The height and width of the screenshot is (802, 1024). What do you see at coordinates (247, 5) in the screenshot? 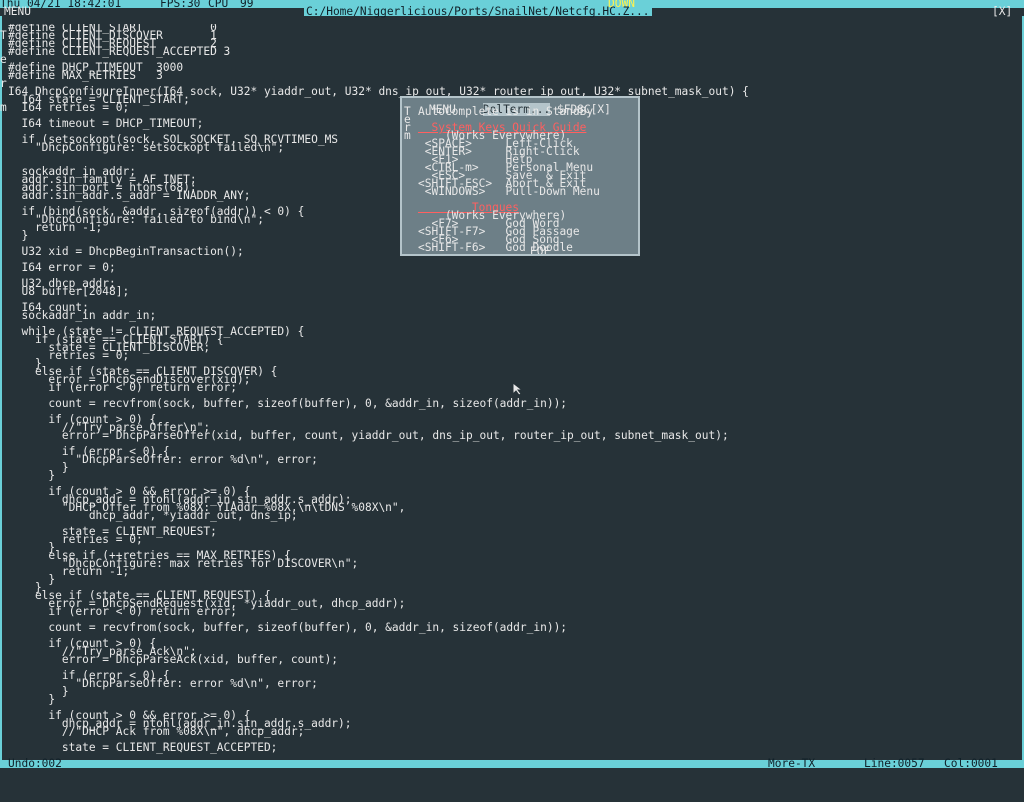
I see `cpu-value: 99` at bounding box center [247, 5].